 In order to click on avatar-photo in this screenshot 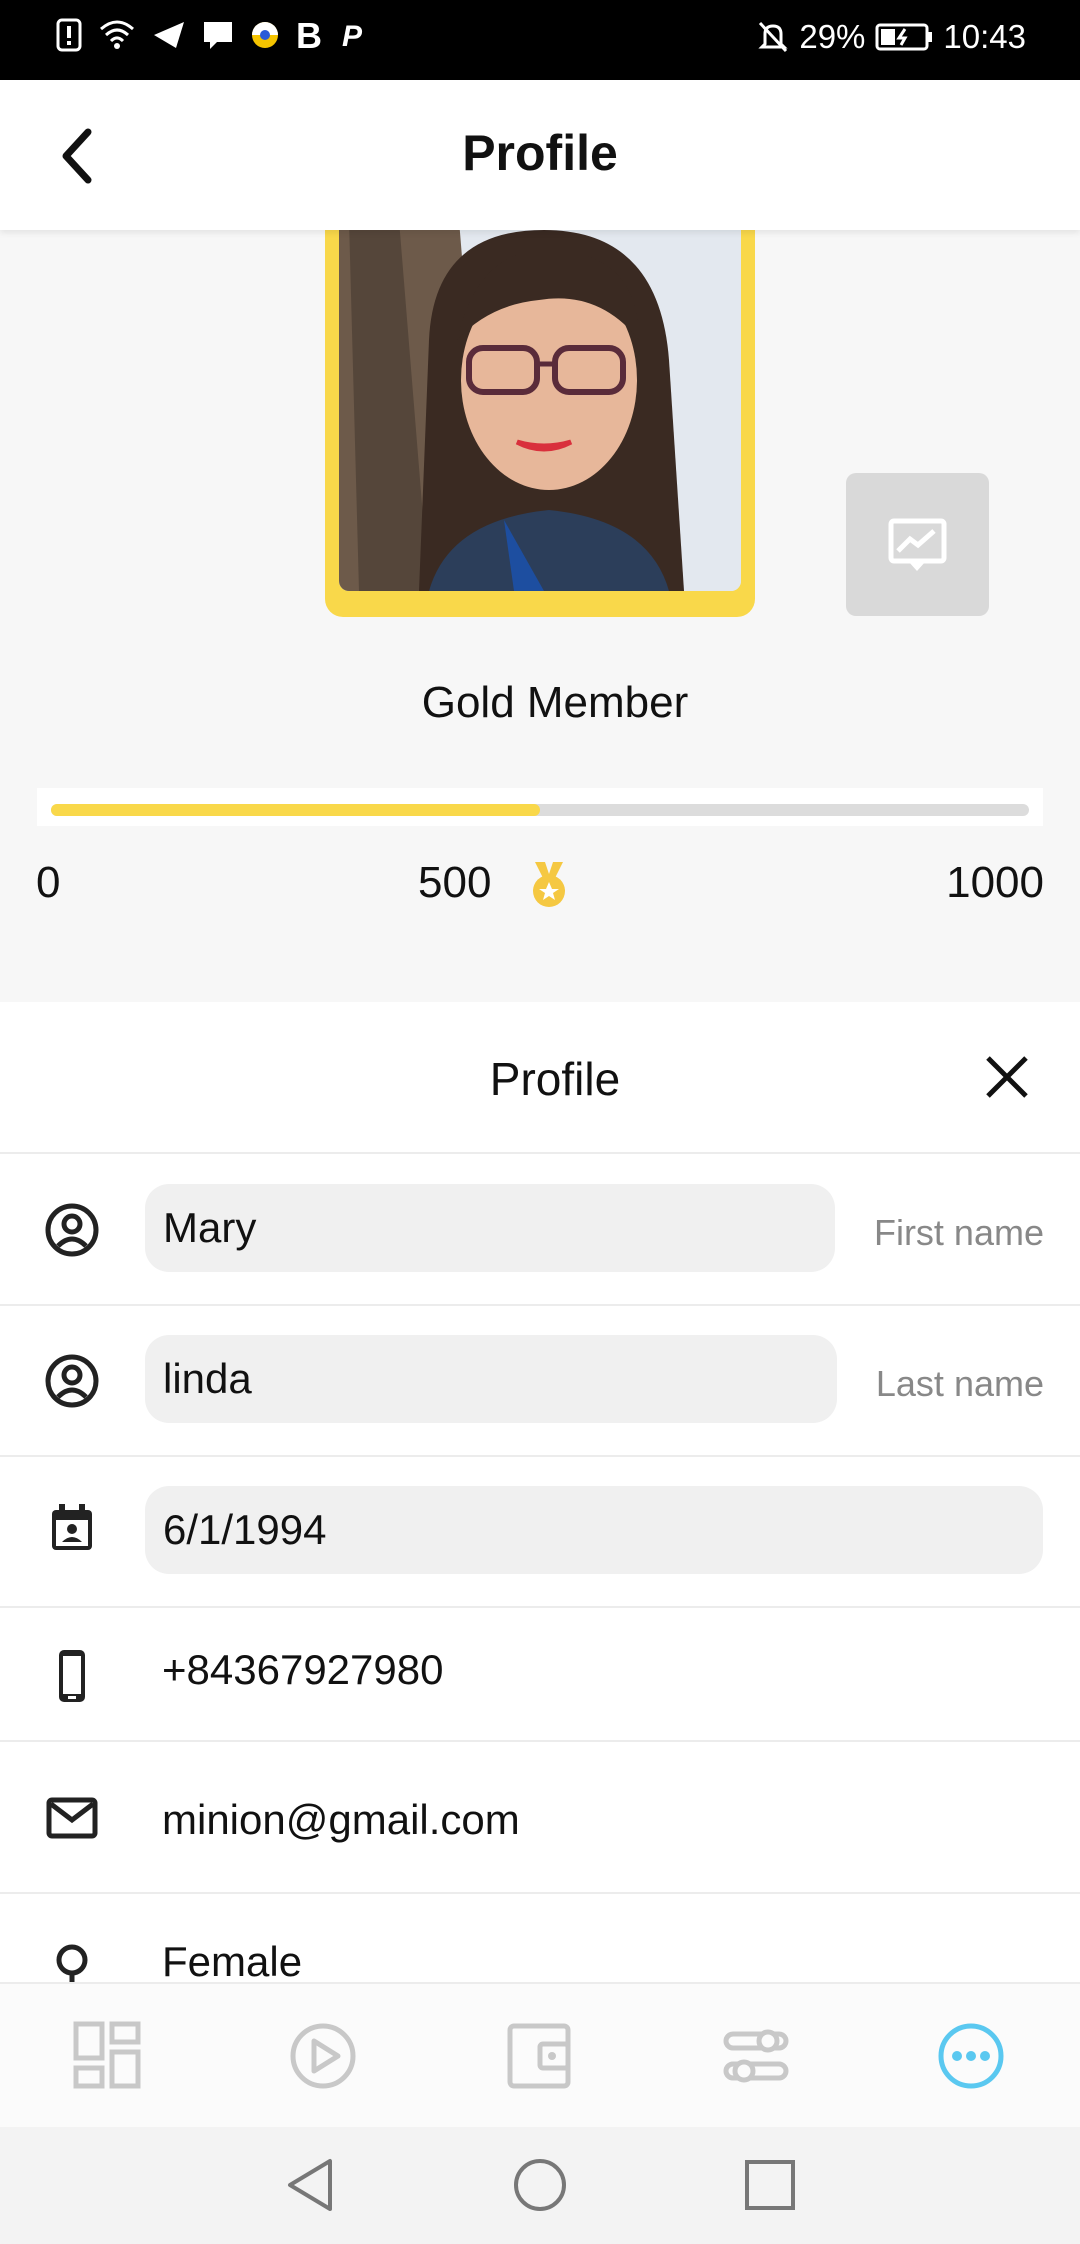, I will do `click(540, 405)`.